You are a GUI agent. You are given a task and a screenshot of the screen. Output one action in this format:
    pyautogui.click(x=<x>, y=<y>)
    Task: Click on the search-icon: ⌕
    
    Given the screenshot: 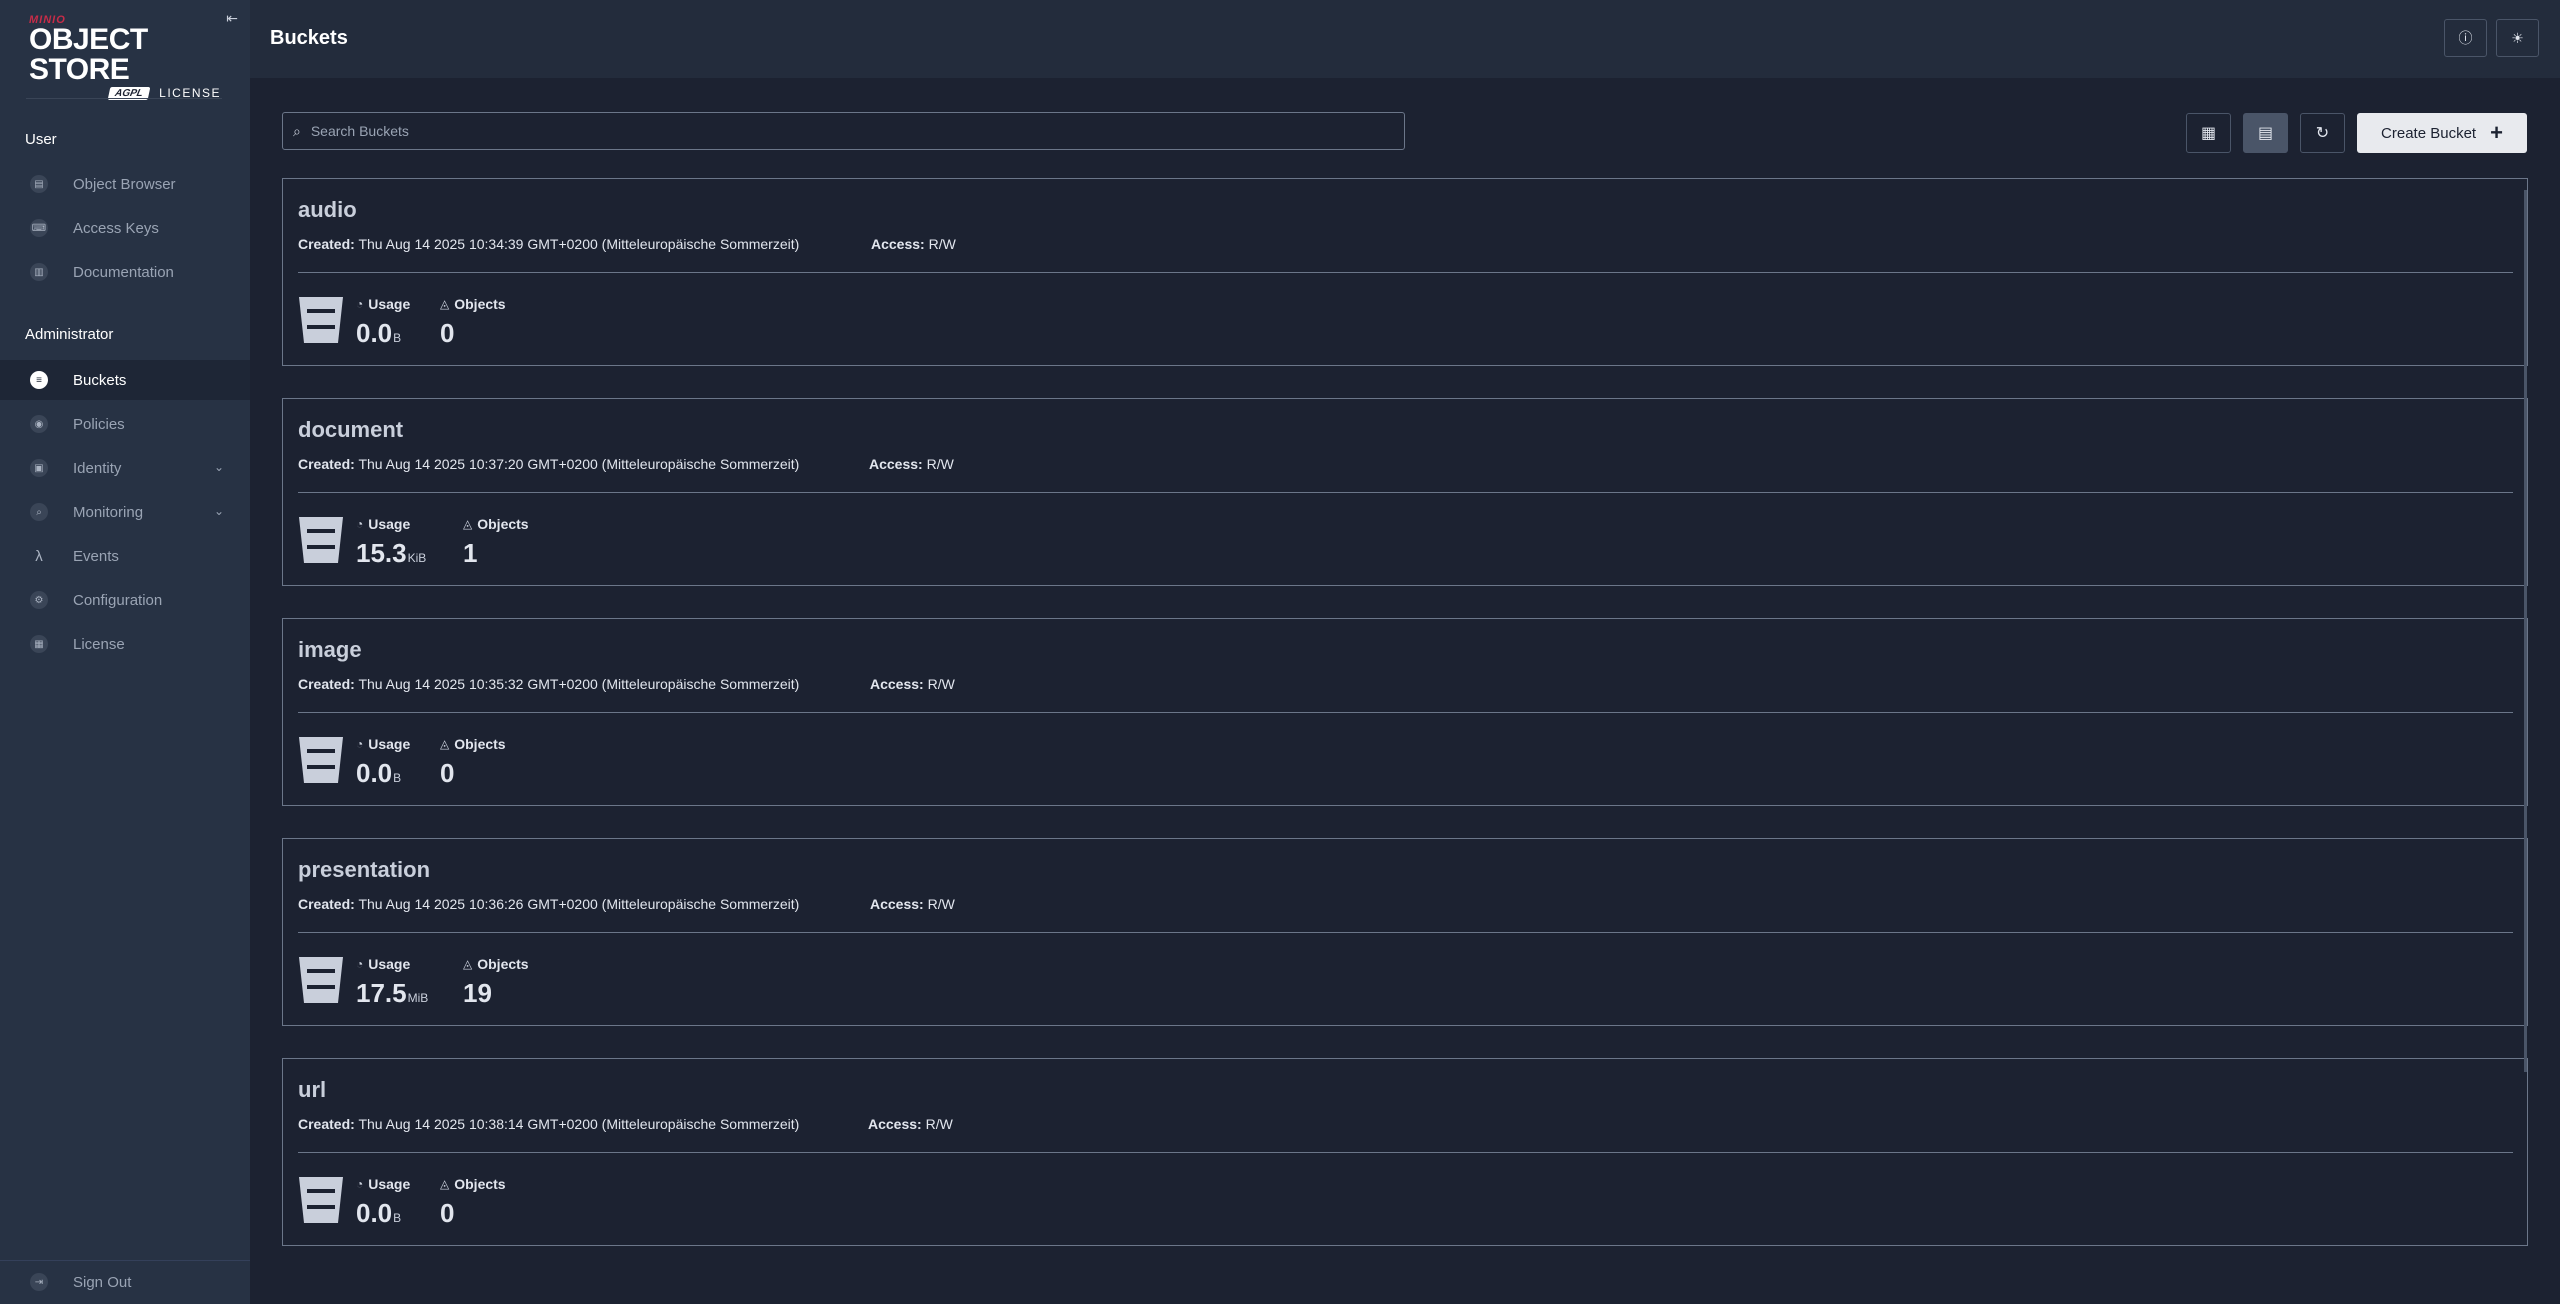 What is the action you would take?
    pyautogui.click(x=297, y=130)
    